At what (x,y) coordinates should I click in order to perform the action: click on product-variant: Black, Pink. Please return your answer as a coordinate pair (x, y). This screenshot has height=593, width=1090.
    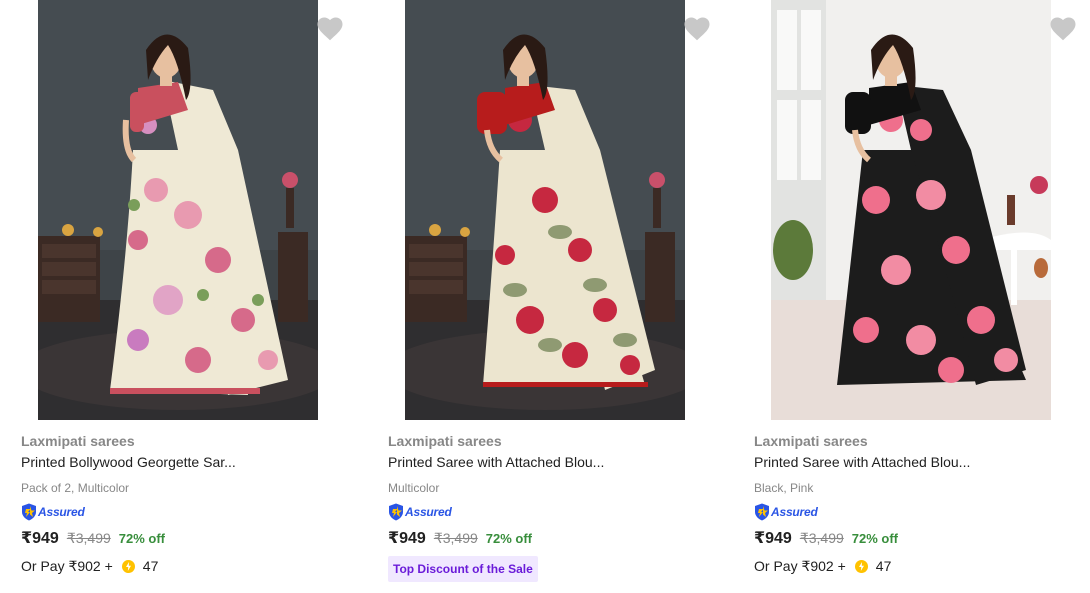
    Looking at the image, I should click on (784, 488).